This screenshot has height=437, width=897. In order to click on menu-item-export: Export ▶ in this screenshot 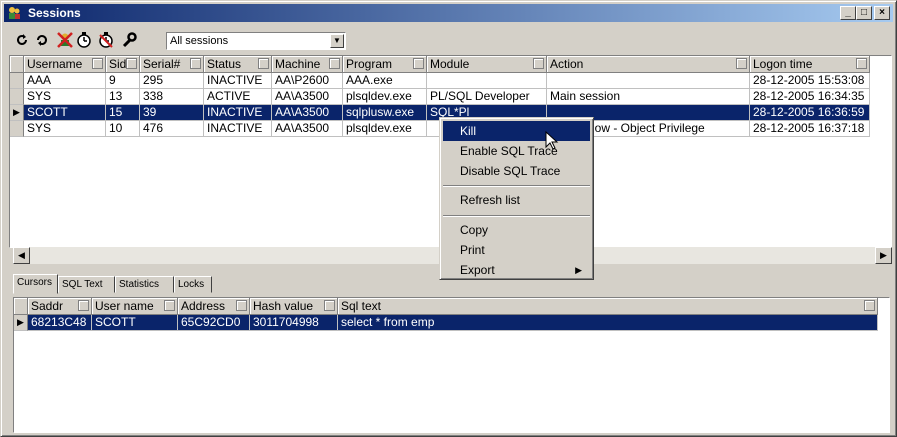, I will do `click(516, 270)`.